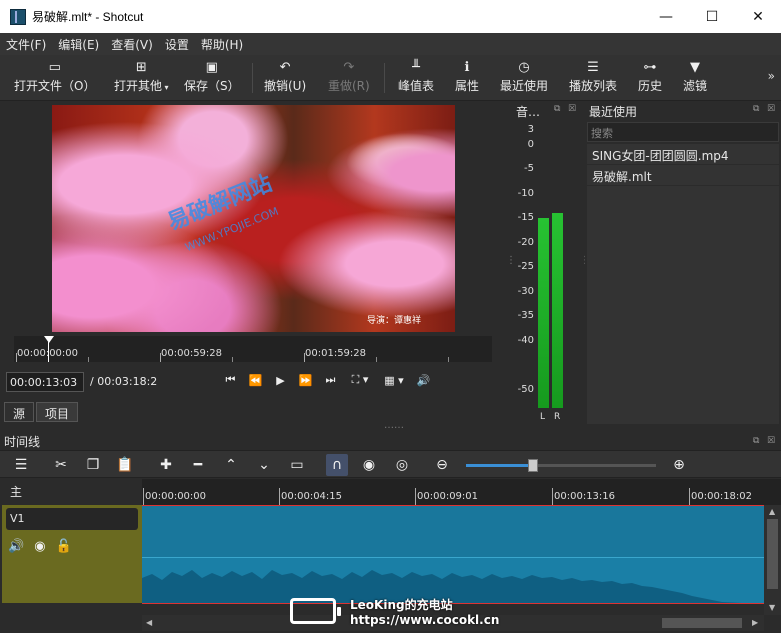  What do you see at coordinates (467, 67) in the screenshot?
I see `info-icon: ℹ` at bounding box center [467, 67].